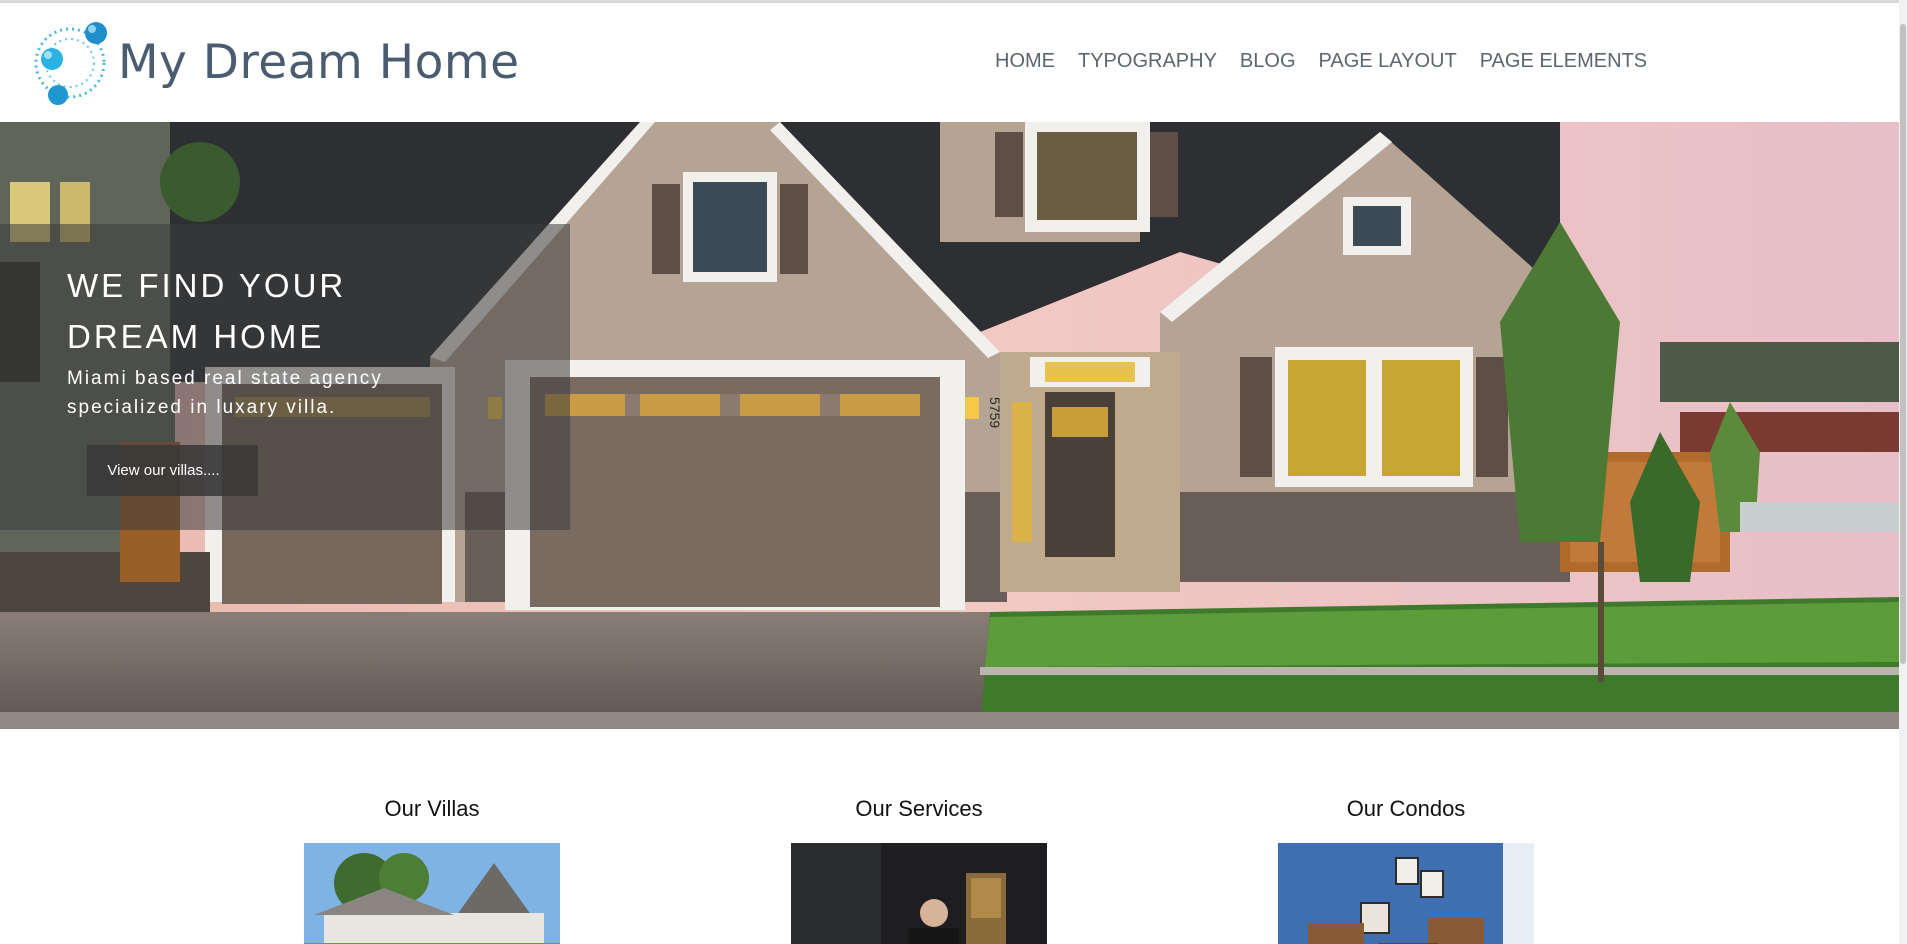  Describe the element at coordinates (919, 808) in the screenshot. I see `feature-title: Our Services` at that location.